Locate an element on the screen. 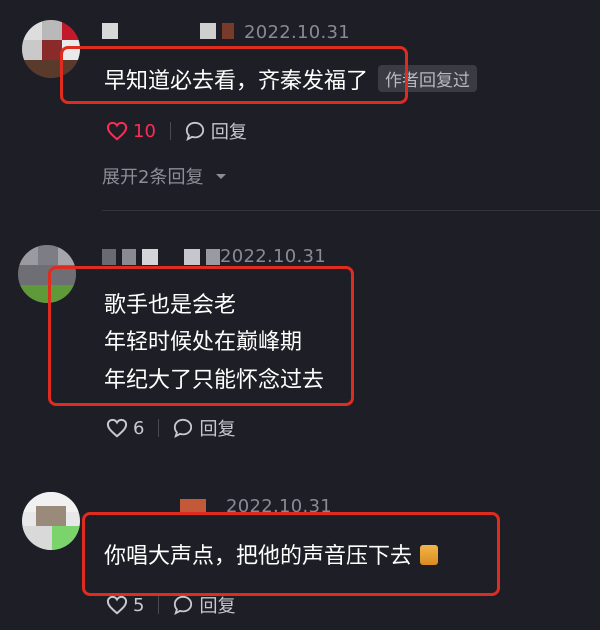 The height and width of the screenshot is (630, 600). reply-button: 回复 is located at coordinates (204, 605).